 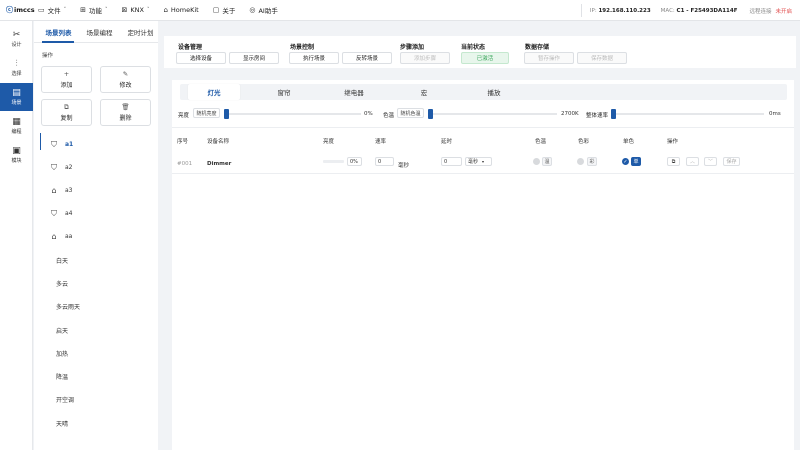 What do you see at coordinates (451, 161) in the screenshot?
I see `row-delay-input: 0` at bounding box center [451, 161].